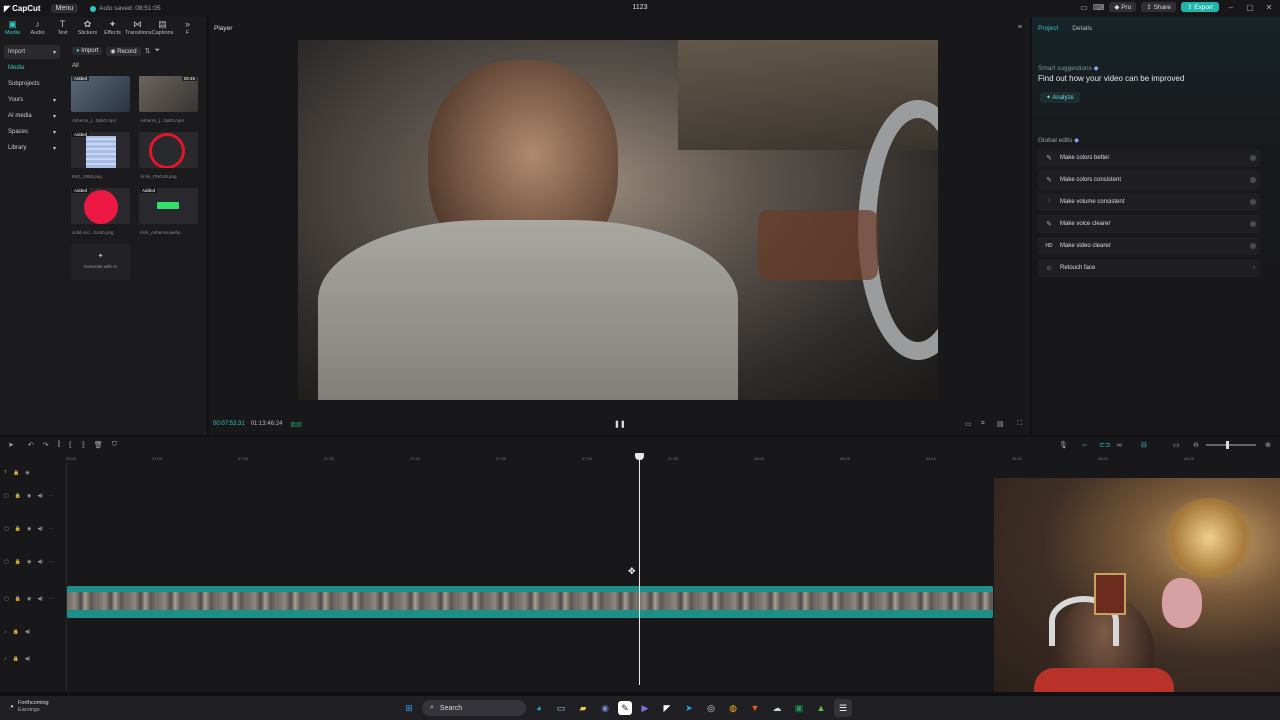 Image resolution: width=1280 pixels, height=720 pixels. What do you see at coordinates (539, 708) in the screenshot?
I see `edge-icon: ◕` at bounding box center [539, 708].